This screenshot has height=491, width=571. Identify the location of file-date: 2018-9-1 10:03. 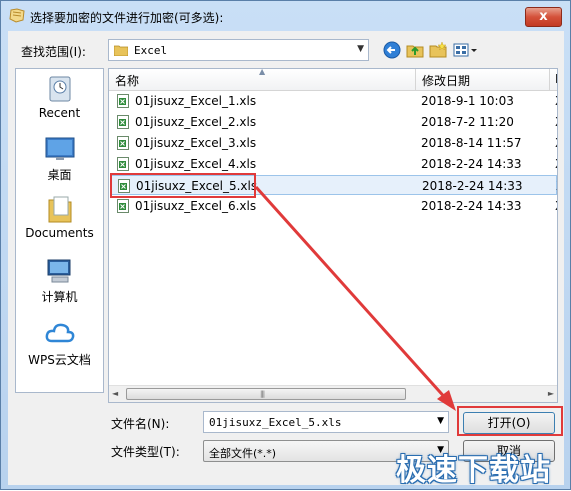
(467, 101).